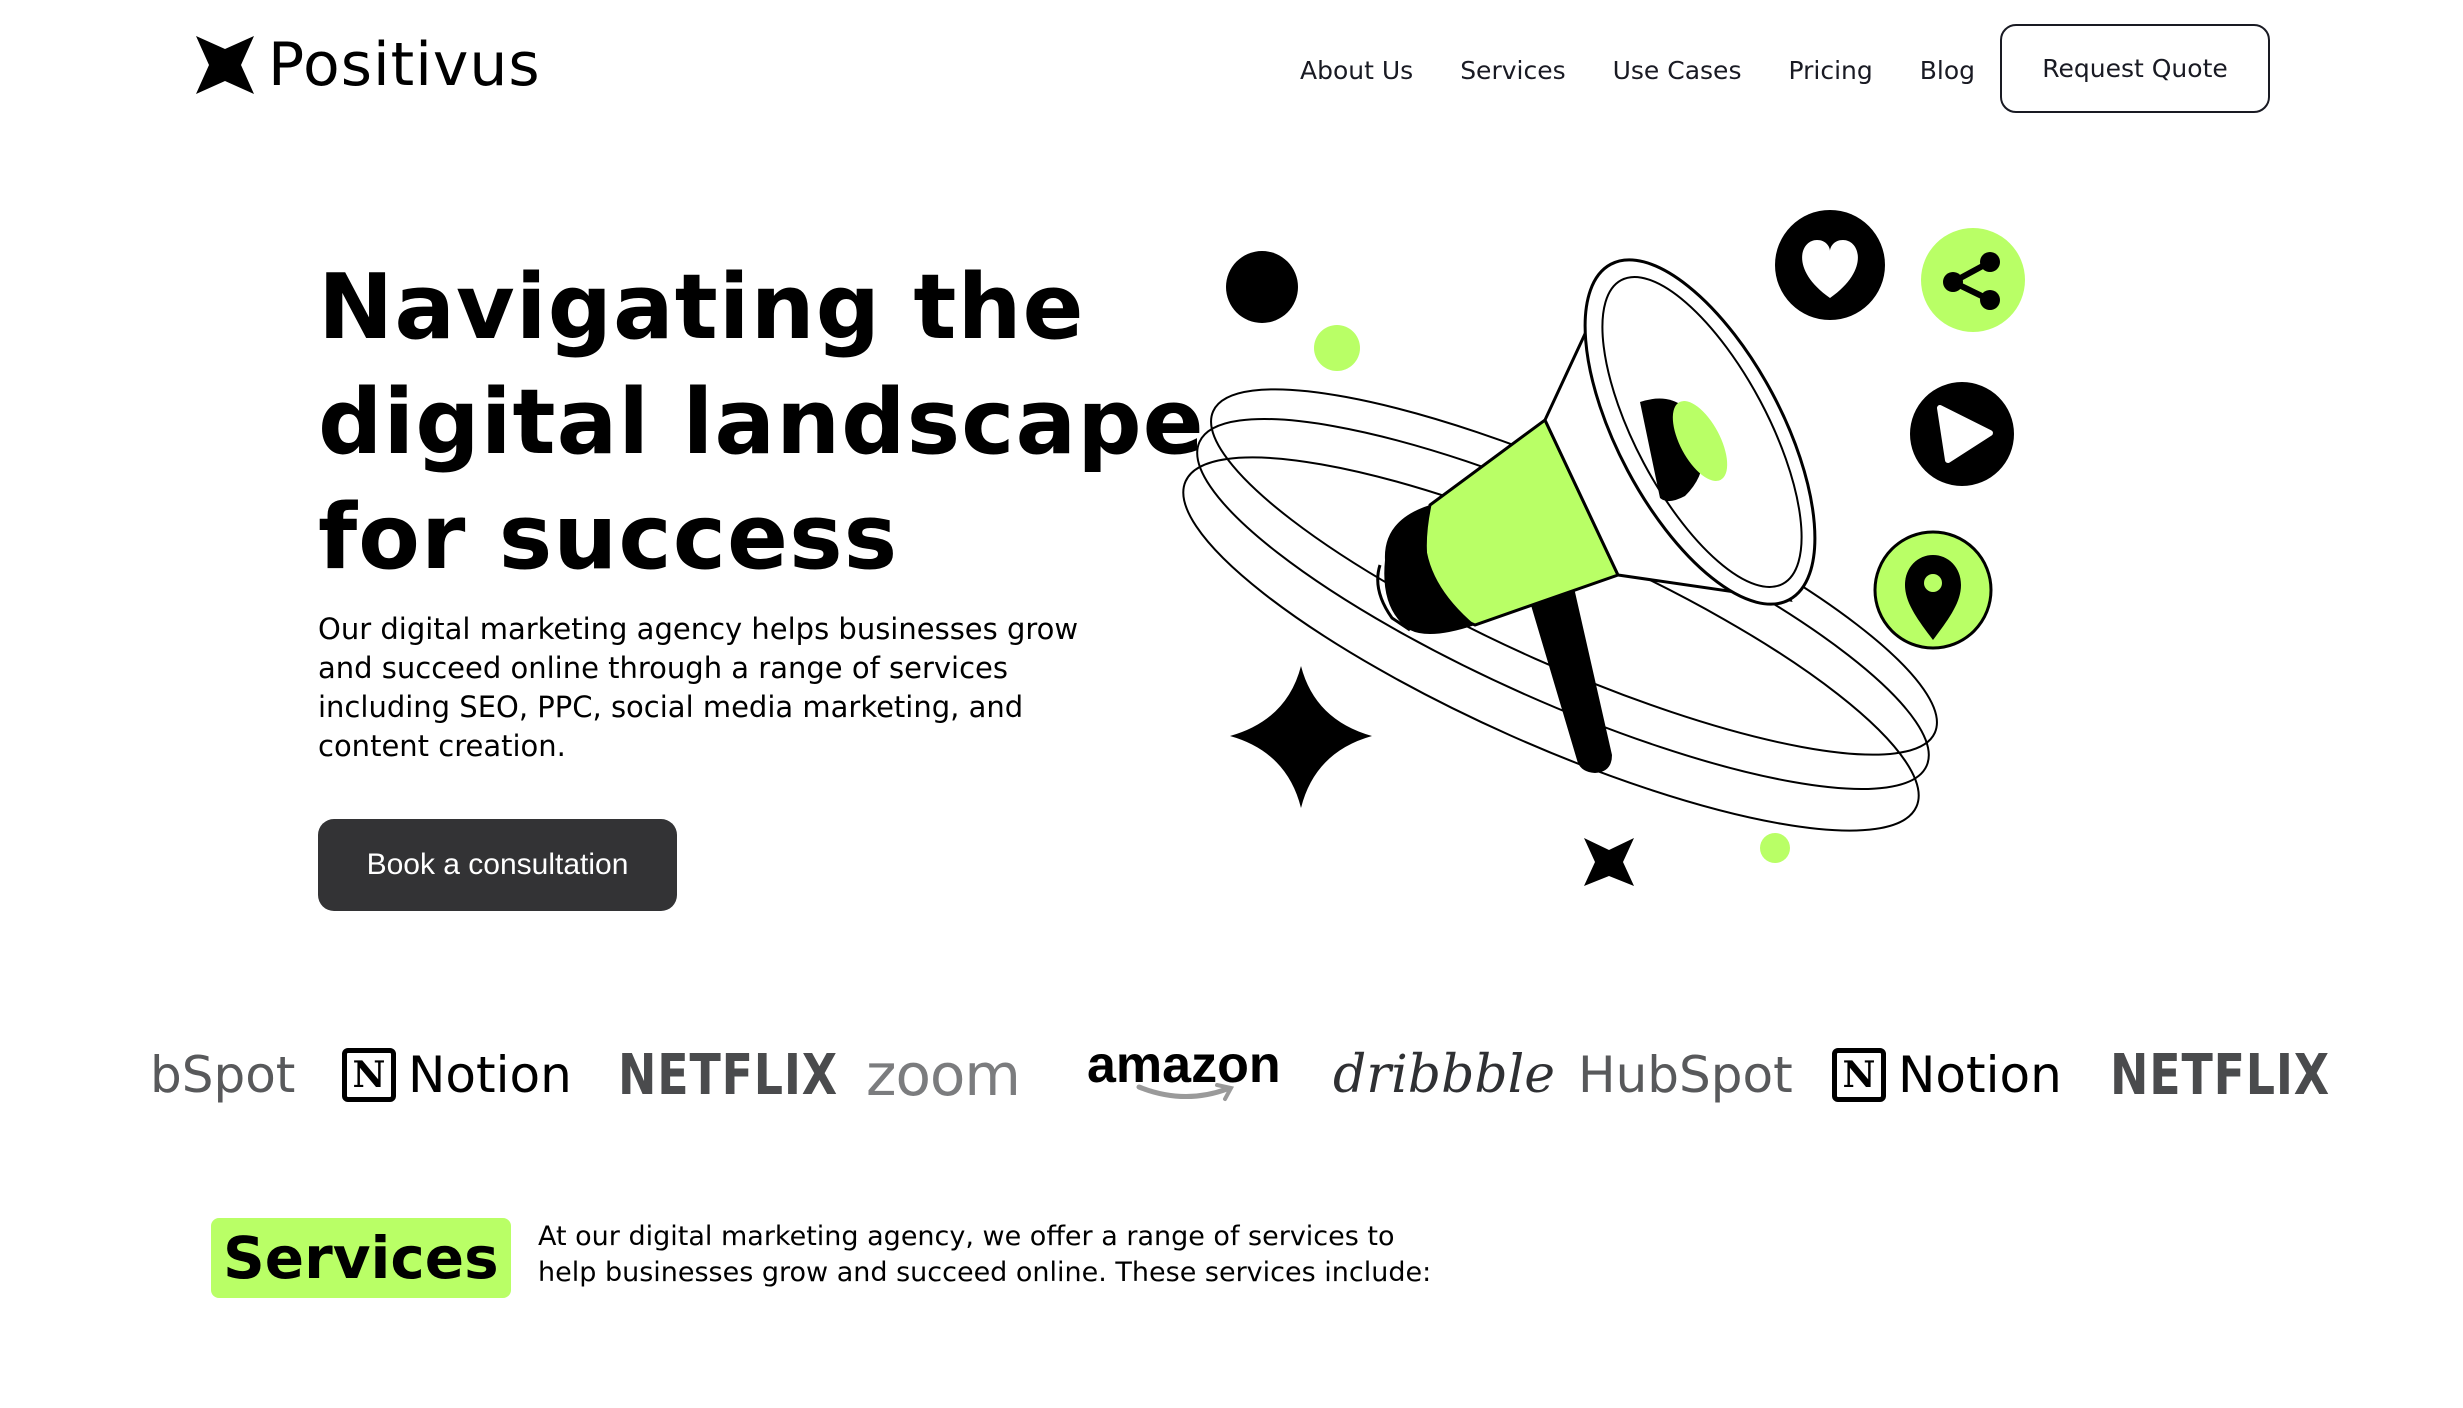  I want to click on brand-name: Positivus, so click(404, 65).